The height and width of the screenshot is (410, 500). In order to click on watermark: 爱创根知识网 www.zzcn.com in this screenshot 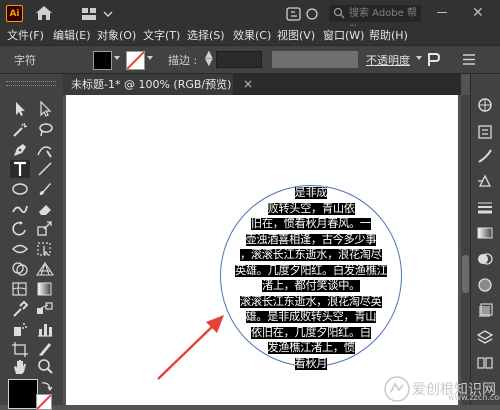, I will do `click(442, 389)`.